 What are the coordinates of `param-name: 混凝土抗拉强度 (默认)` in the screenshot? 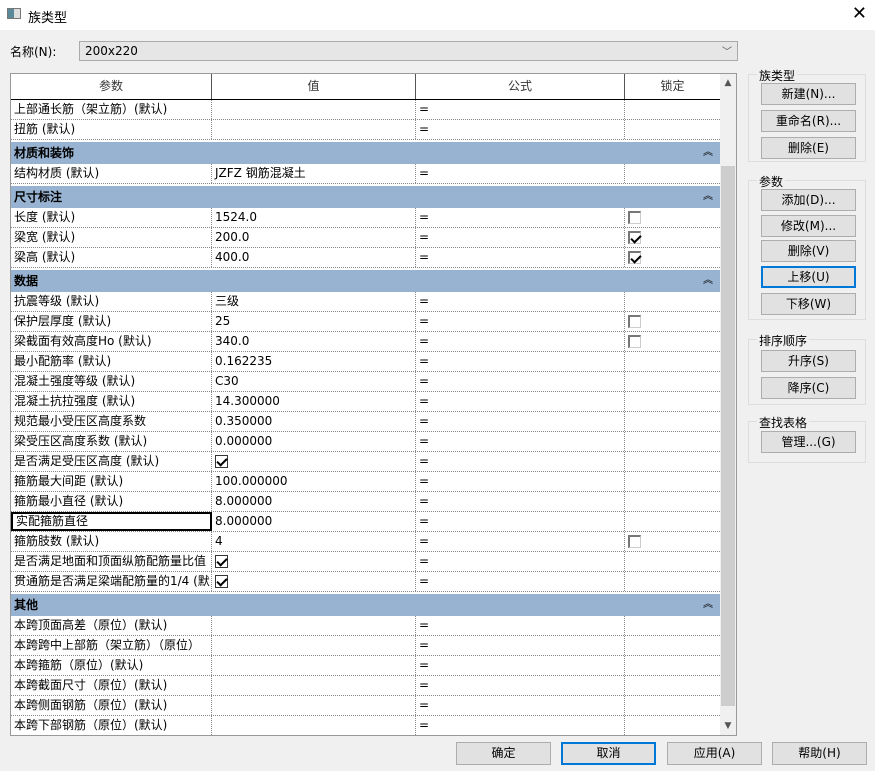 It's located at (111, 401).